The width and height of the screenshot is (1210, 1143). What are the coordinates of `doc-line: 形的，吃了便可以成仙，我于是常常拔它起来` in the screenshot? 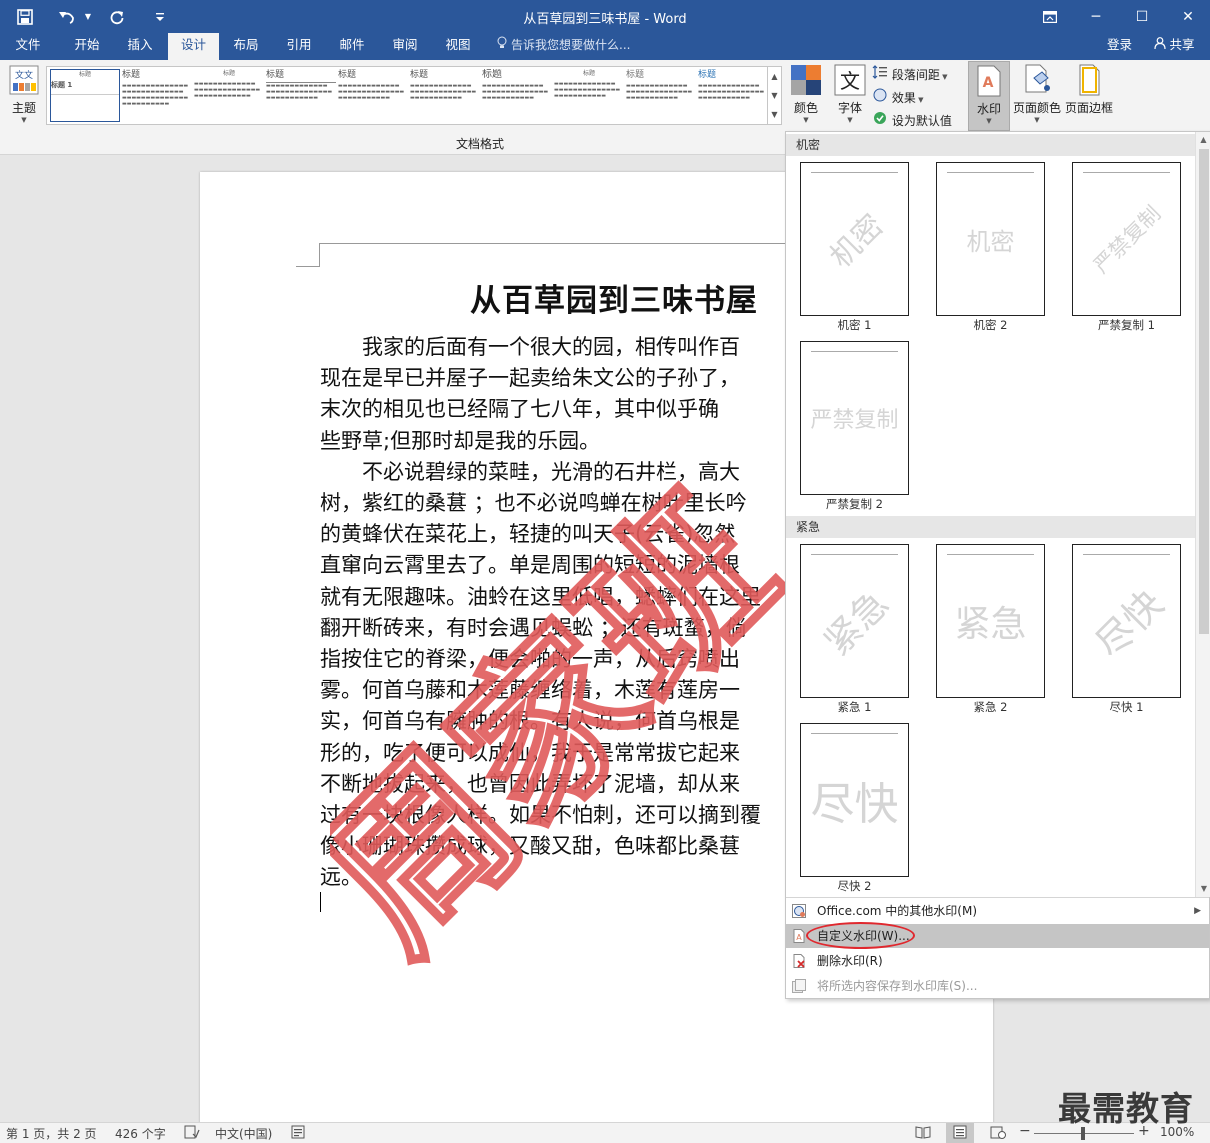 It's located at (530, 752).